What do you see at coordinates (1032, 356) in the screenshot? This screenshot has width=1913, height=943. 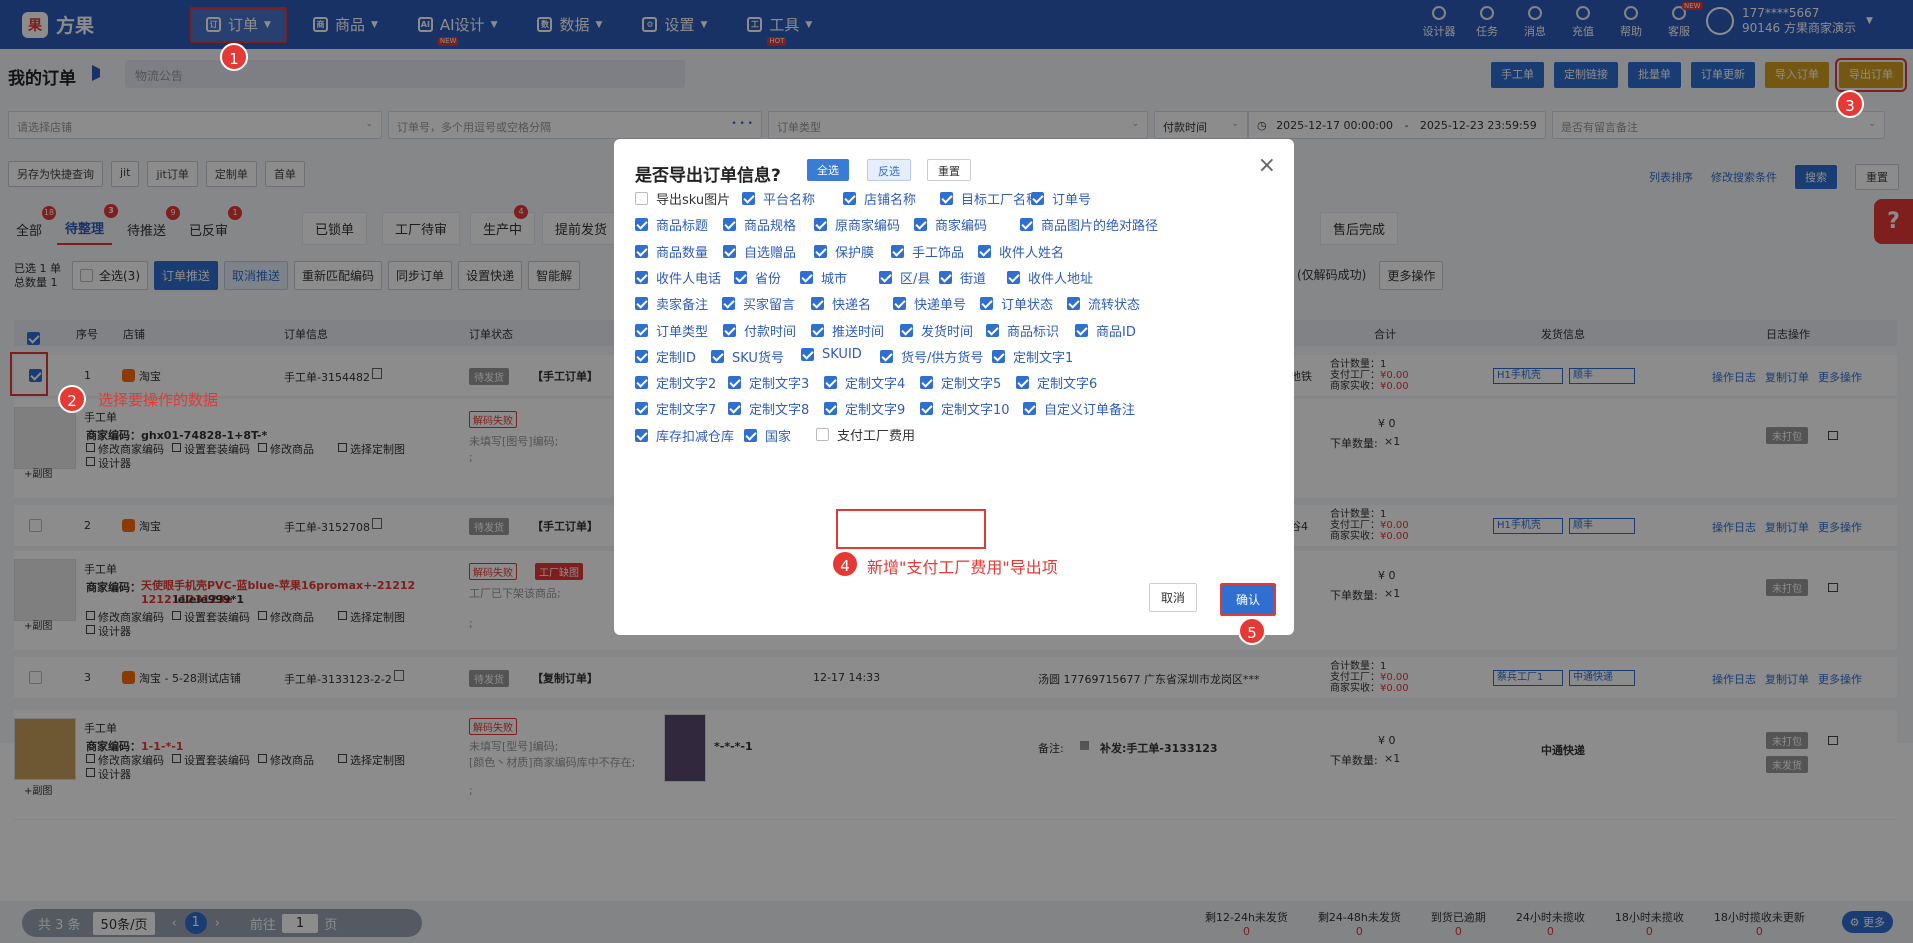 I see `export-option: 定制文字1` at bounding box center [1032, 356].